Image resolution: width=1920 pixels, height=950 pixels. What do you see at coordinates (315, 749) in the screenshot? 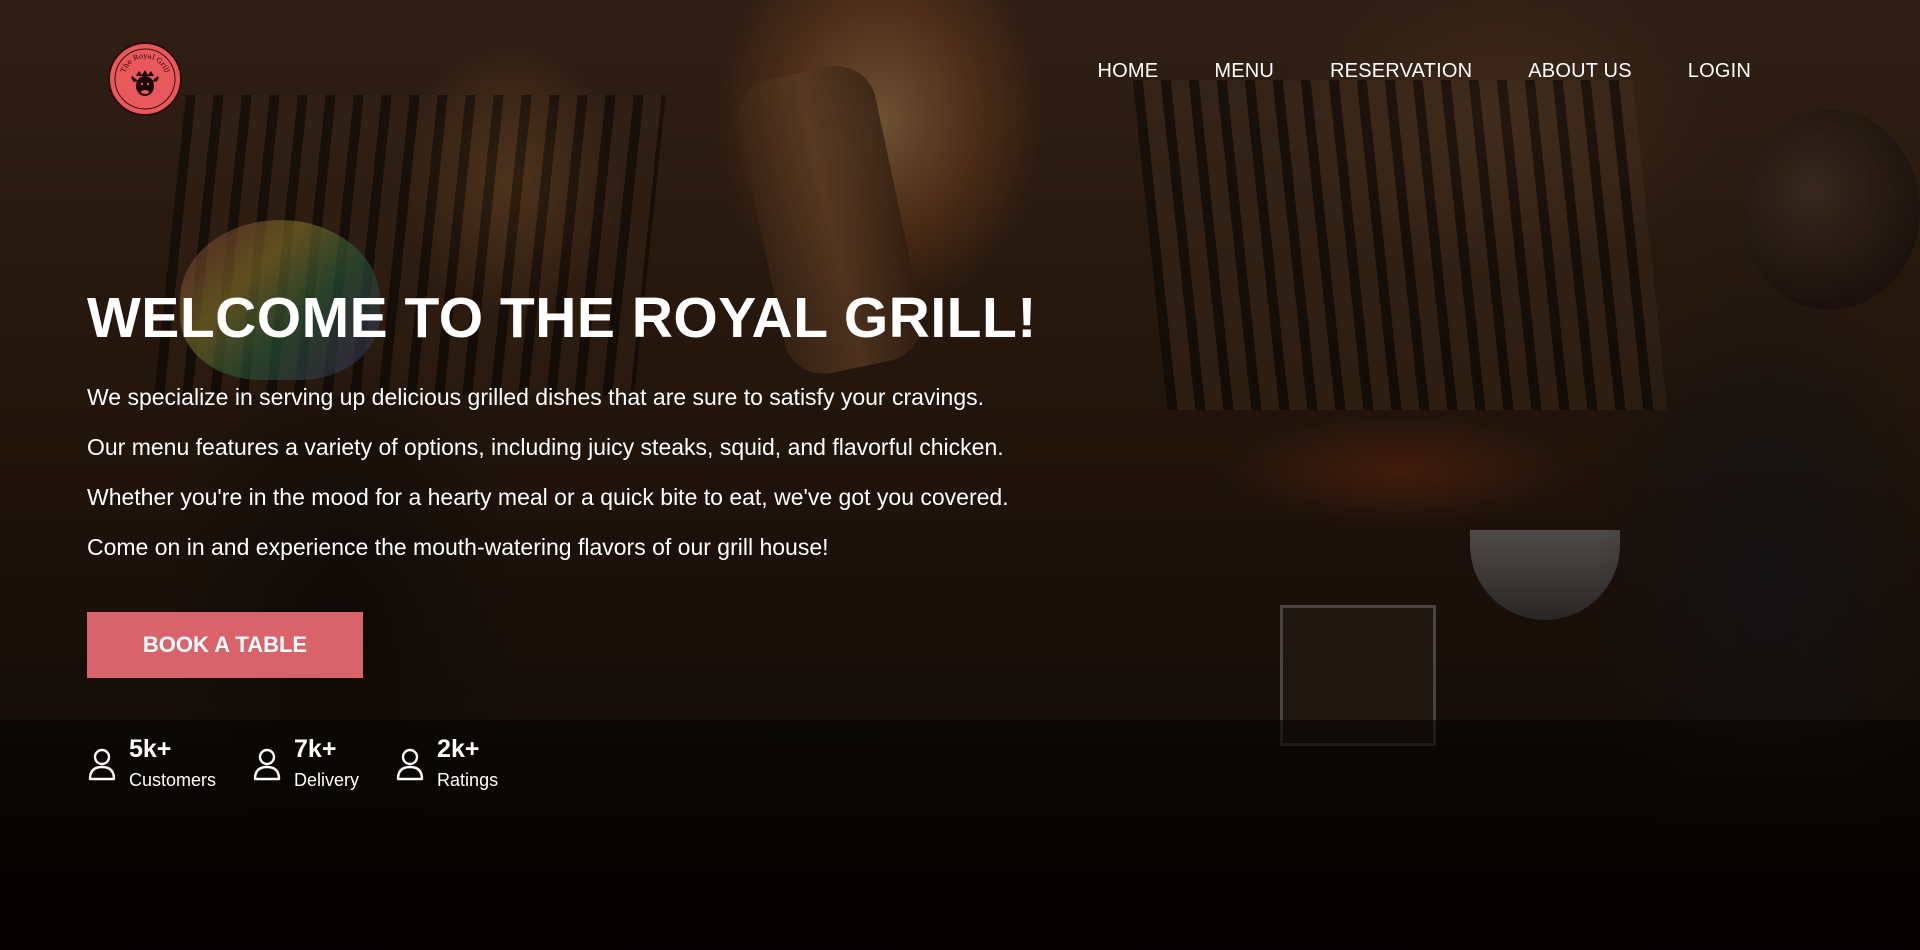
I see `stat-delivery-value: 7k+` at bounding box center [315, 749].